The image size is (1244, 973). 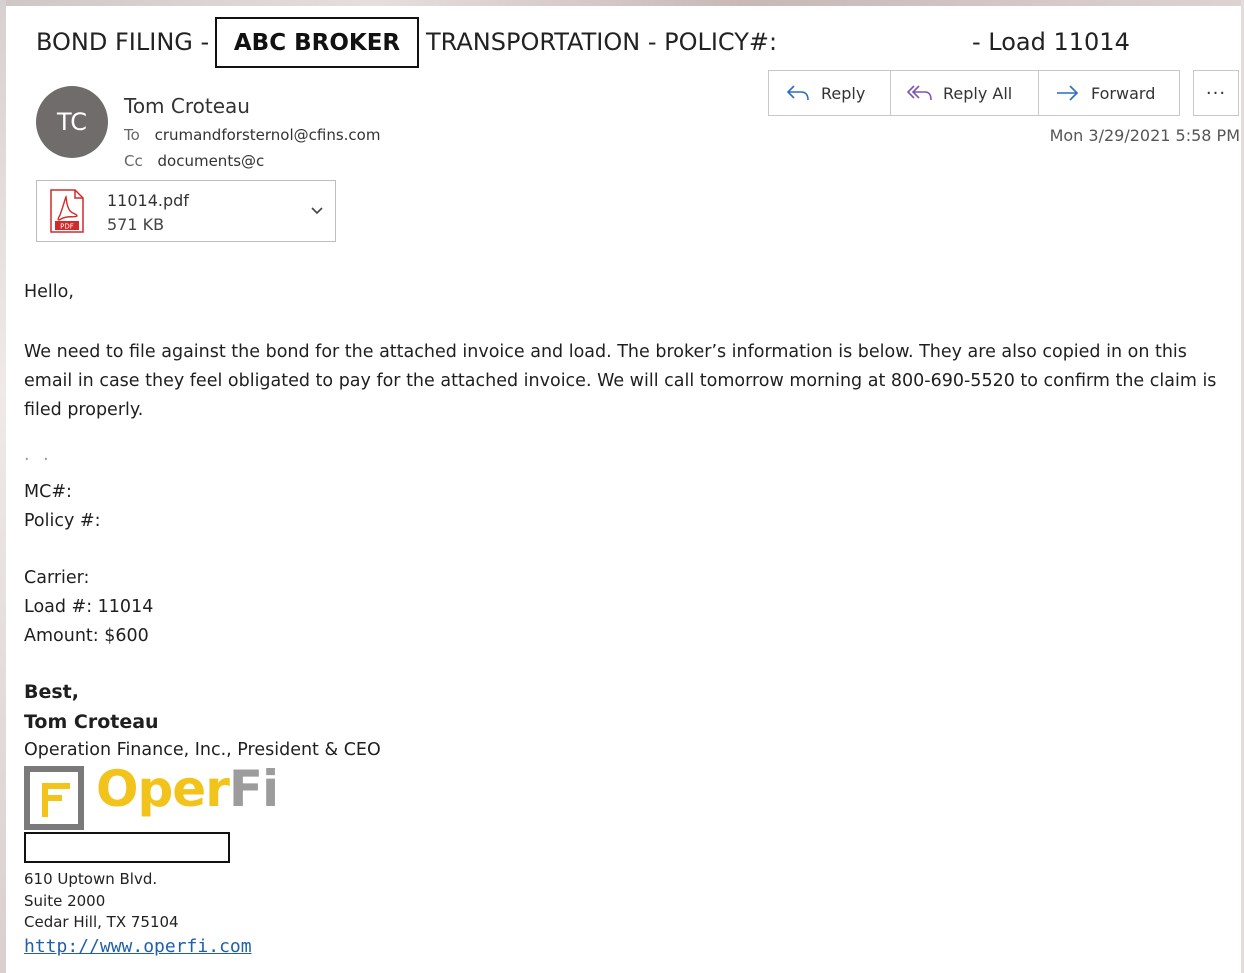 I want to click on logo-wordmark: OperFi, so click(x=187, y=789).